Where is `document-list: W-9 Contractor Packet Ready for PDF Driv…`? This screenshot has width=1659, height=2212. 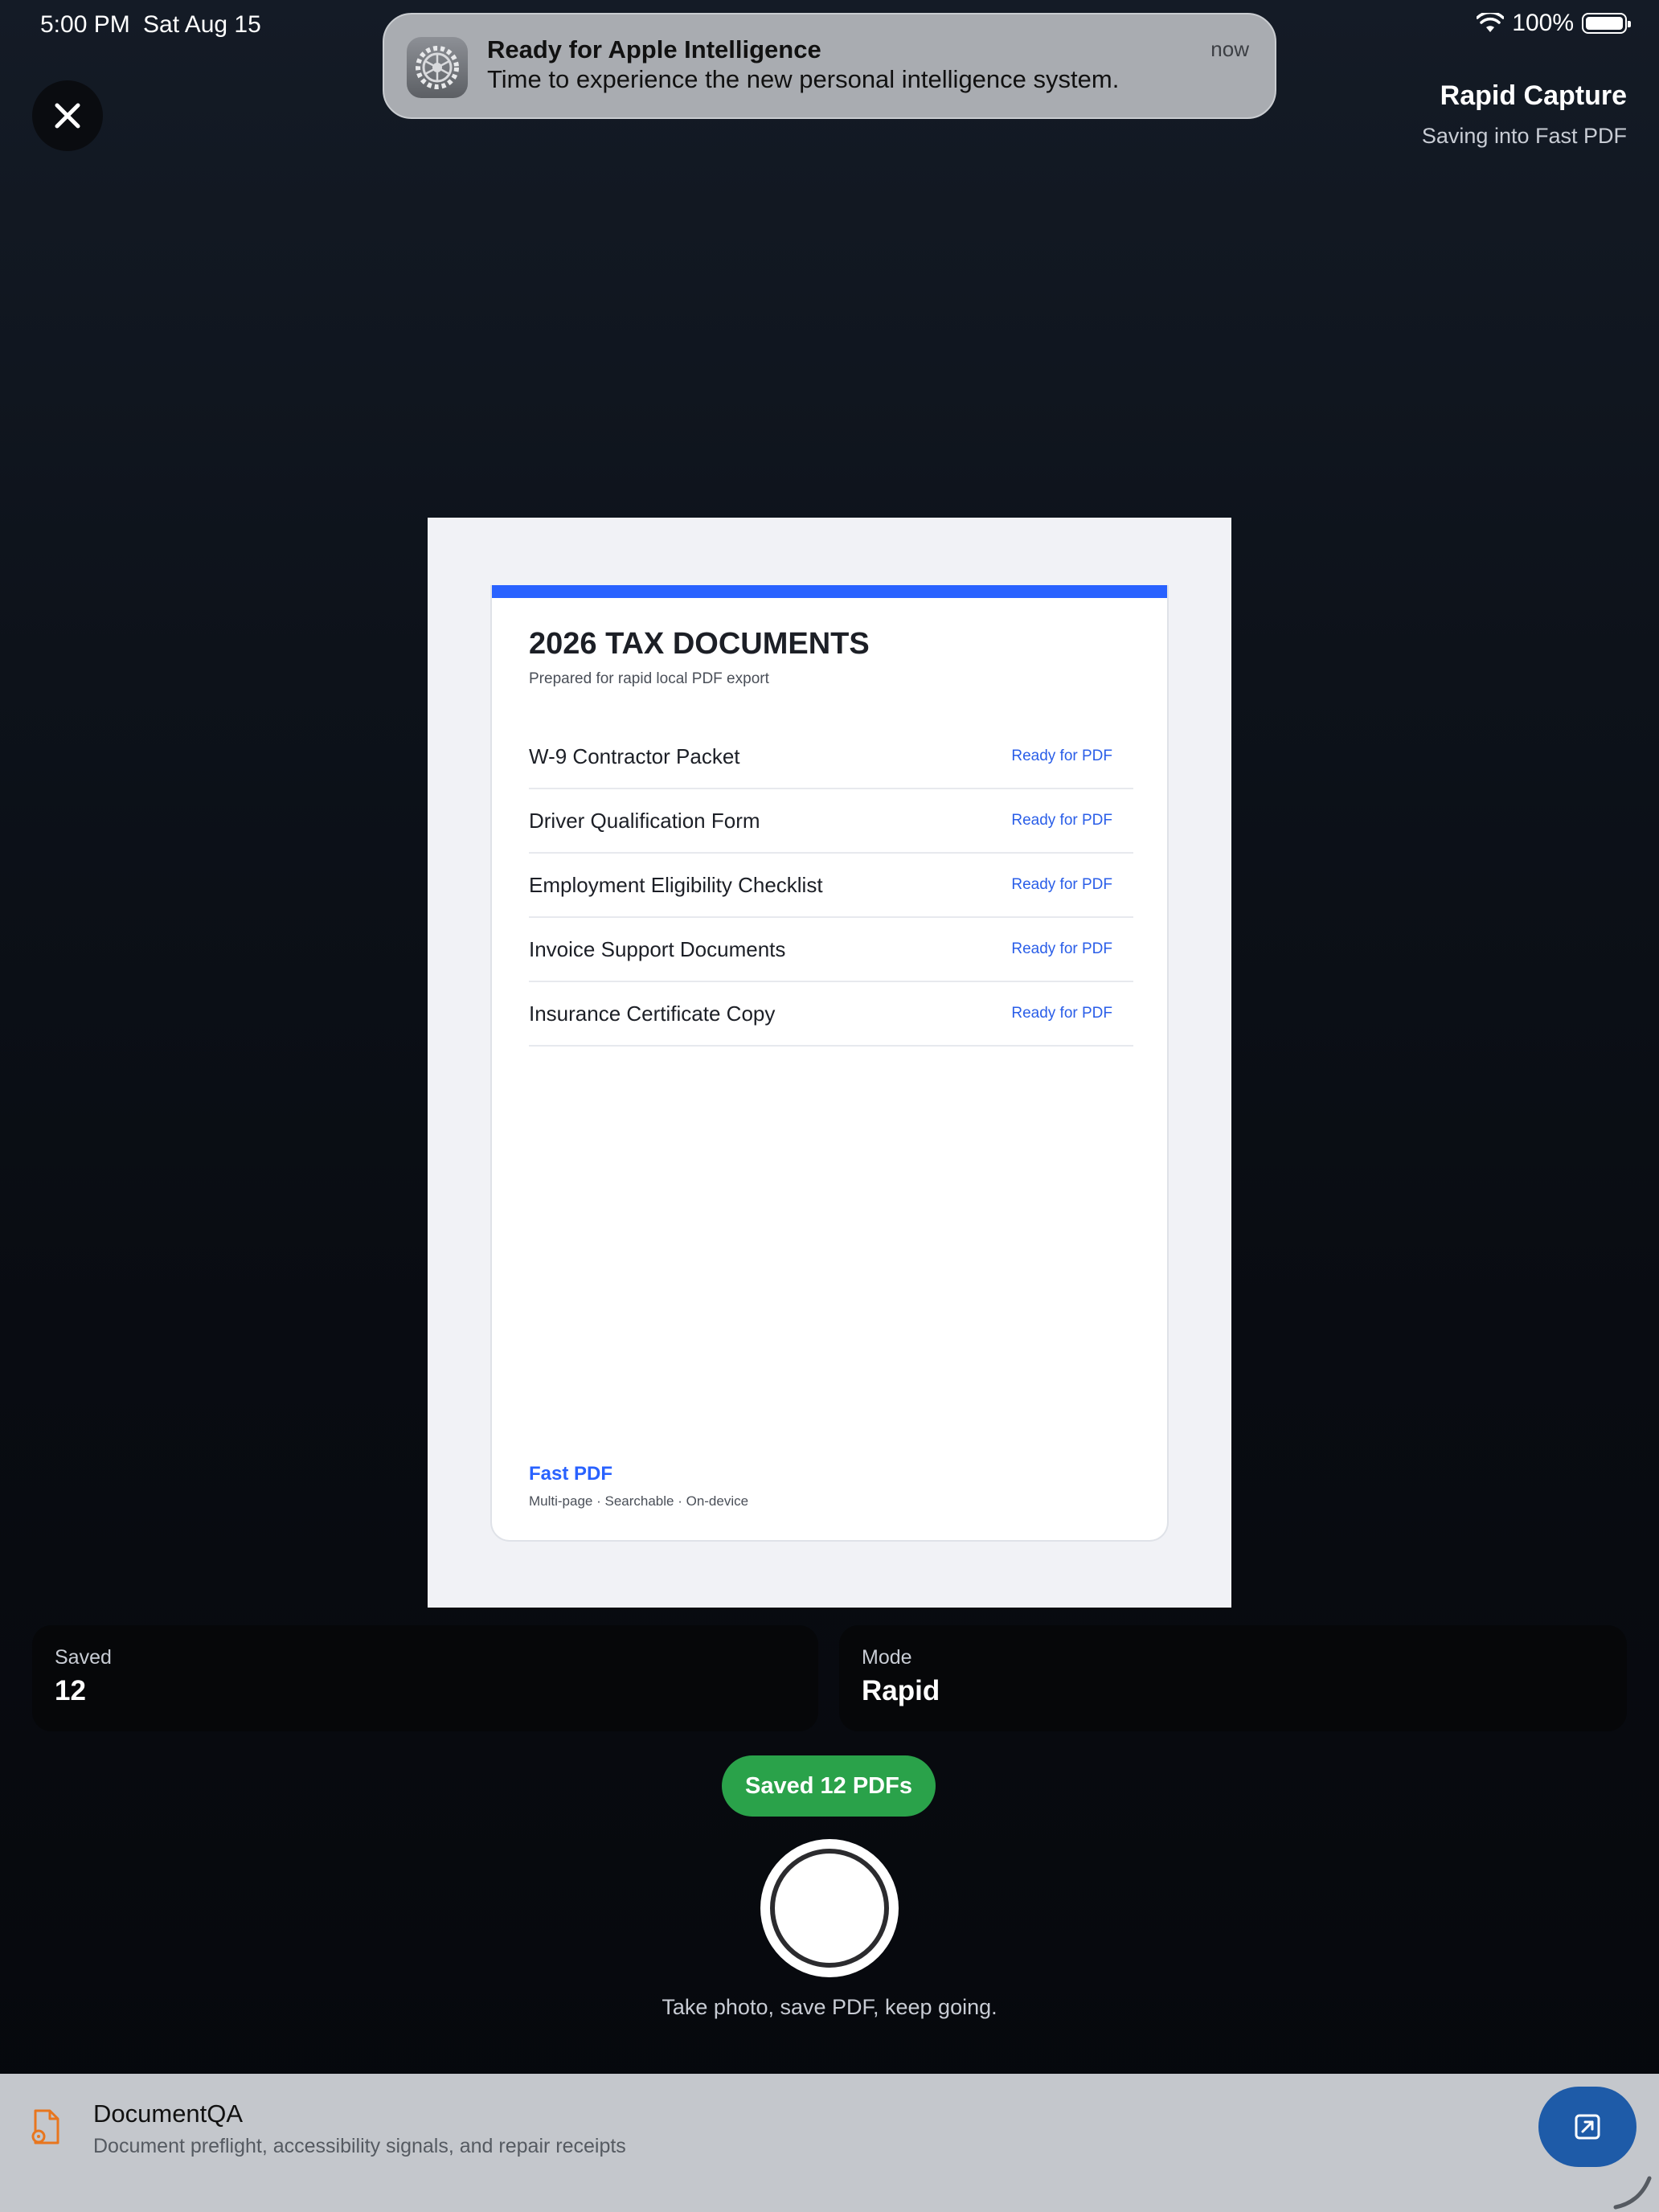
document-list: W-9 Contractor Packet Ready for PDF Driv… is located at coordinates (831, 886).